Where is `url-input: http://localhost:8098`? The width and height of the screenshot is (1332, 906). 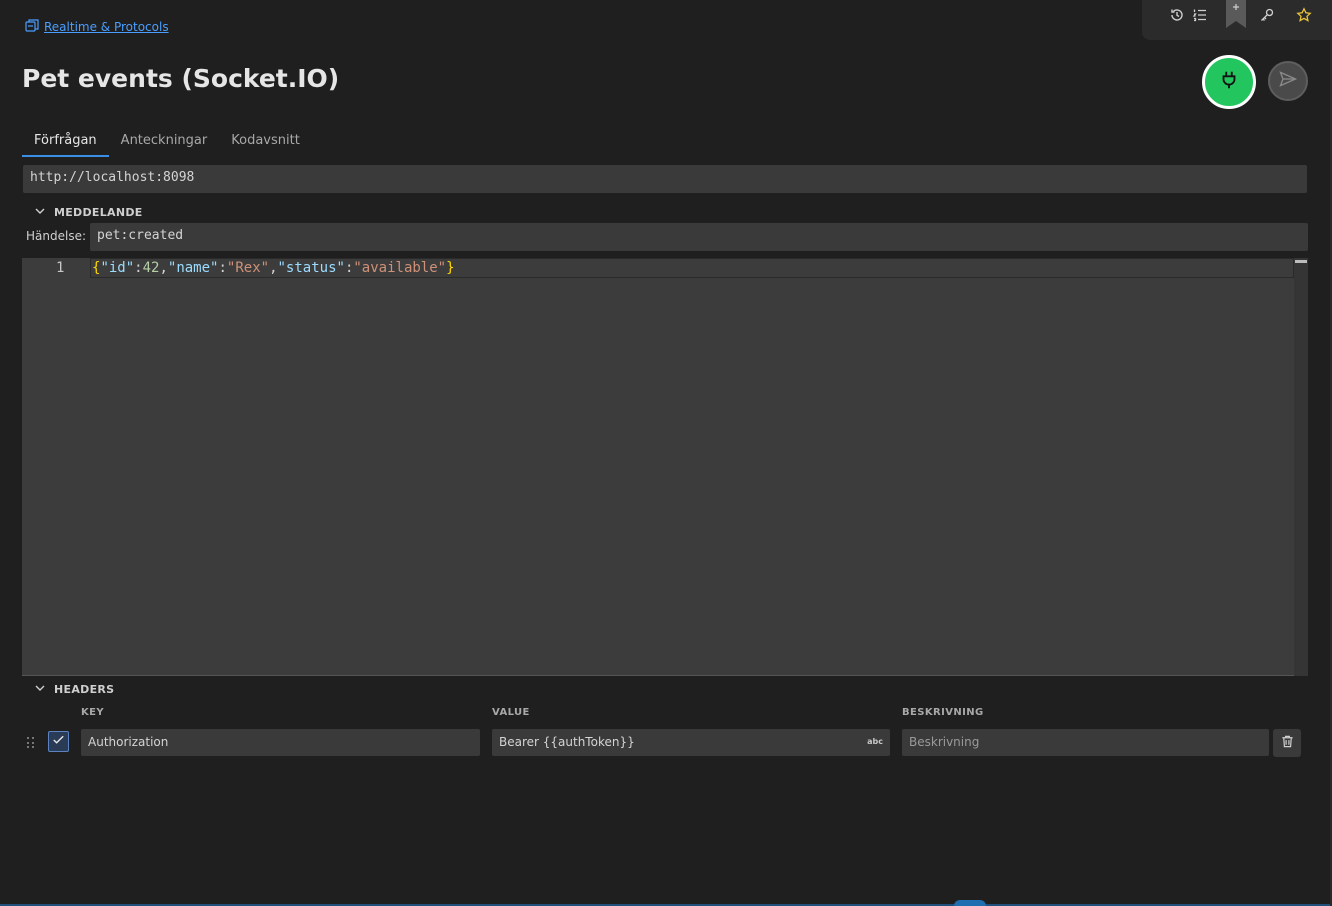
url-input: http://localhost:8098 is located at coordinates (665, 179).